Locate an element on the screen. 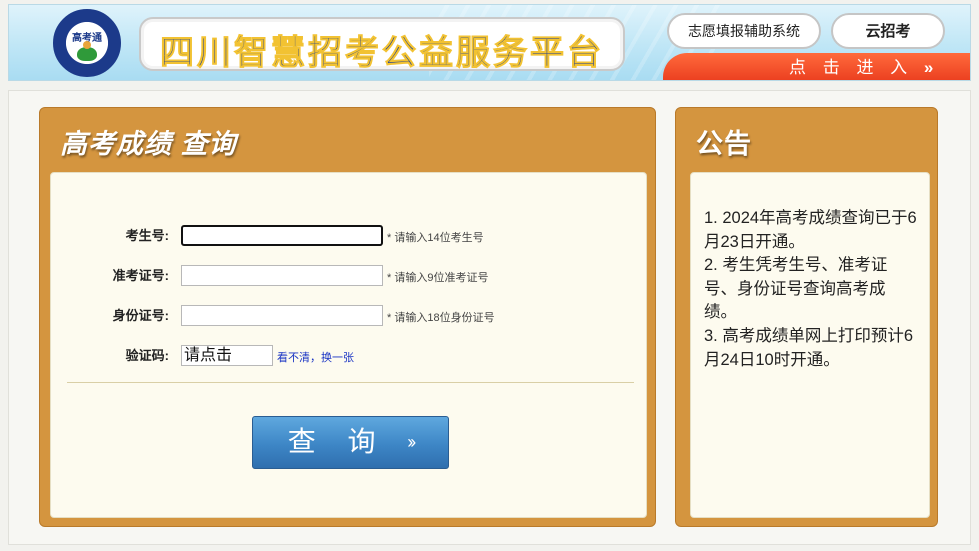 Image resolution: width=979 pixels, height=551 pixels. id-number-hint: * 请输入18位身份证号 is located at coordinates (441, 318).